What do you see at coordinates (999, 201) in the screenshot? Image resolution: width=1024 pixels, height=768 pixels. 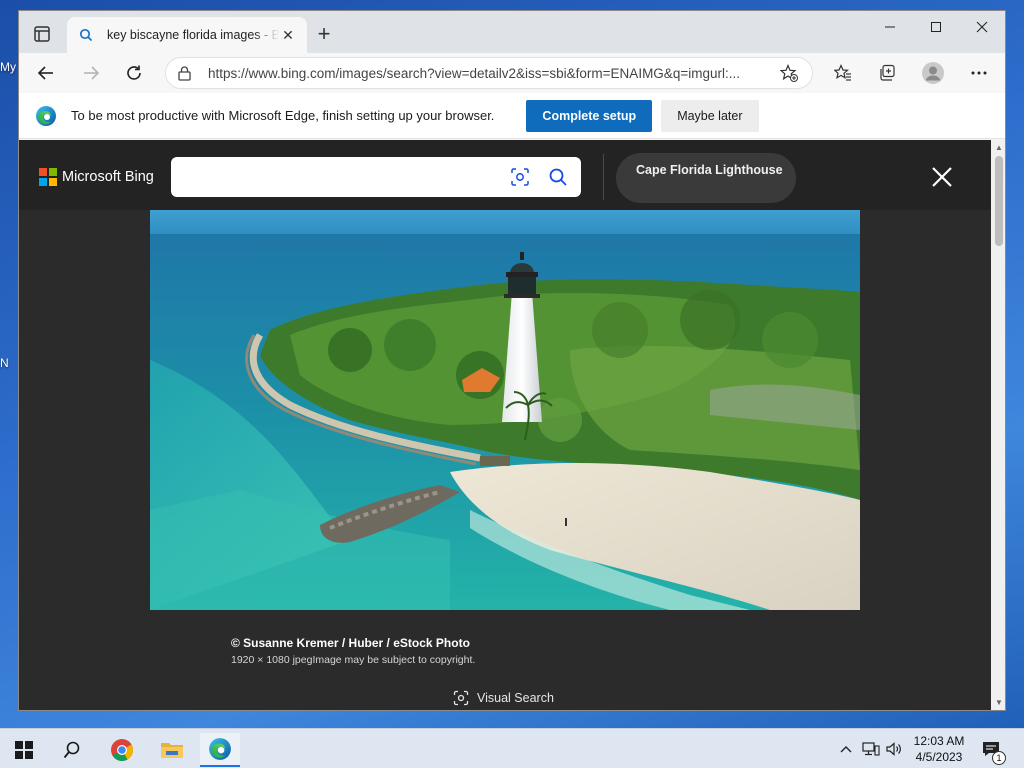 I see `scrollbar-thumb` at bounding box center [999, 201].